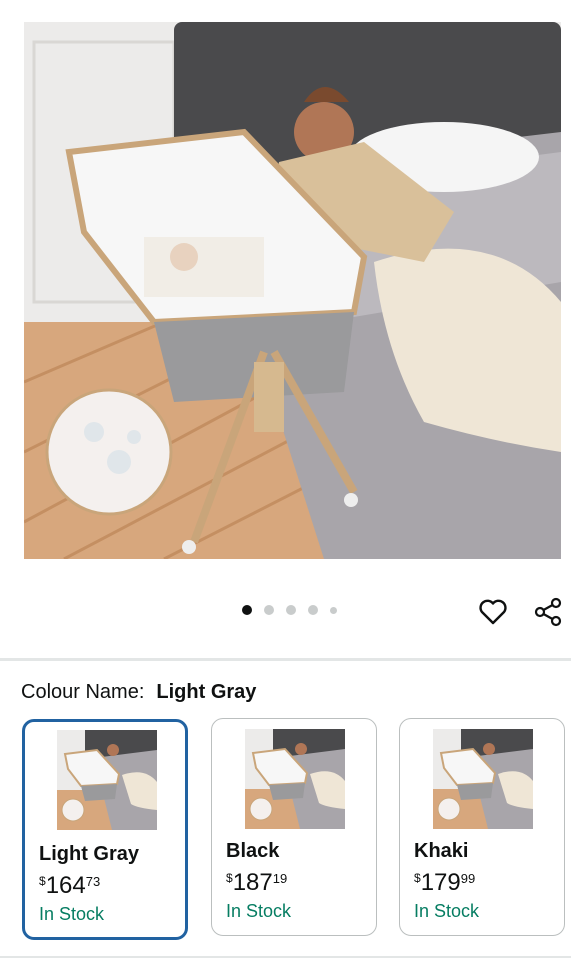 The image size is (571, 960). Describe the element at coordinates (89, 854) in the screenshot. I see `swatch-name: Light Gray` at that location.